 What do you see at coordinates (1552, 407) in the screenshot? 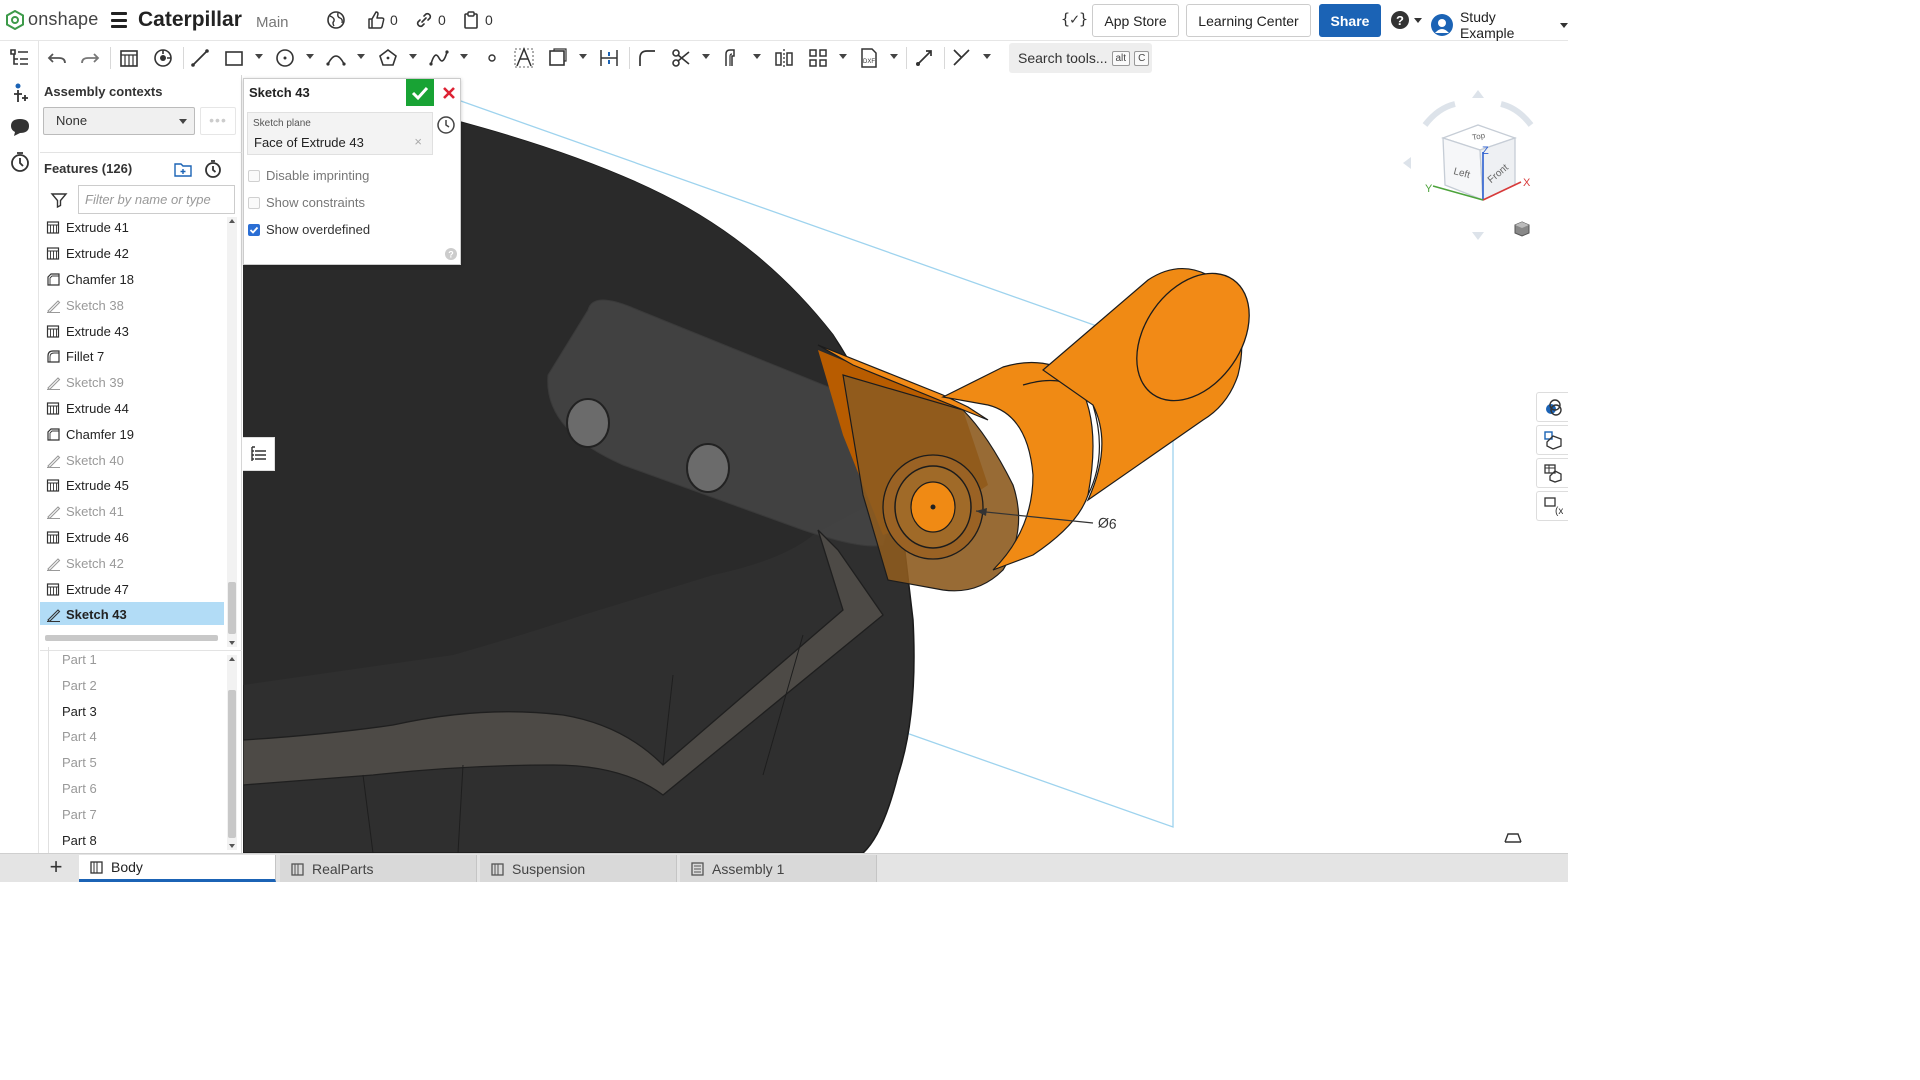
I see `appearance-panel-button` at bounding box center [1552, 407].